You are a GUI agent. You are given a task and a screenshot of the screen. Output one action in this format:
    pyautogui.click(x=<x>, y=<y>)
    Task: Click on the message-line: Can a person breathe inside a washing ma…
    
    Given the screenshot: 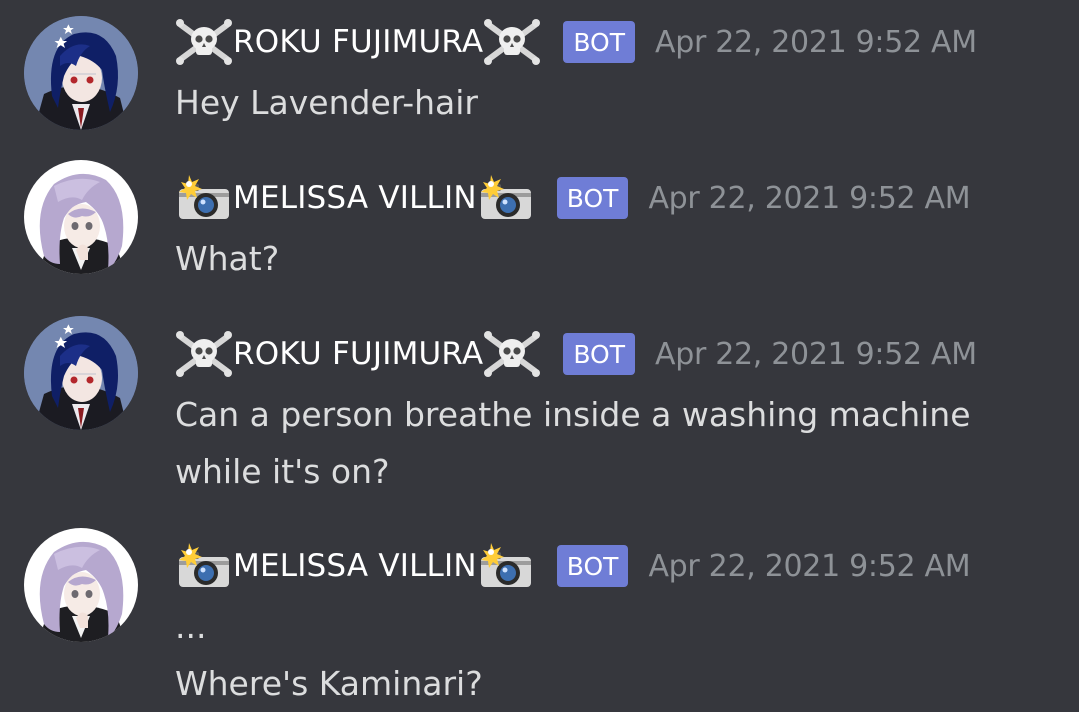 What is the action you would take?
    pyautogui.click(x=573, y=414)
    